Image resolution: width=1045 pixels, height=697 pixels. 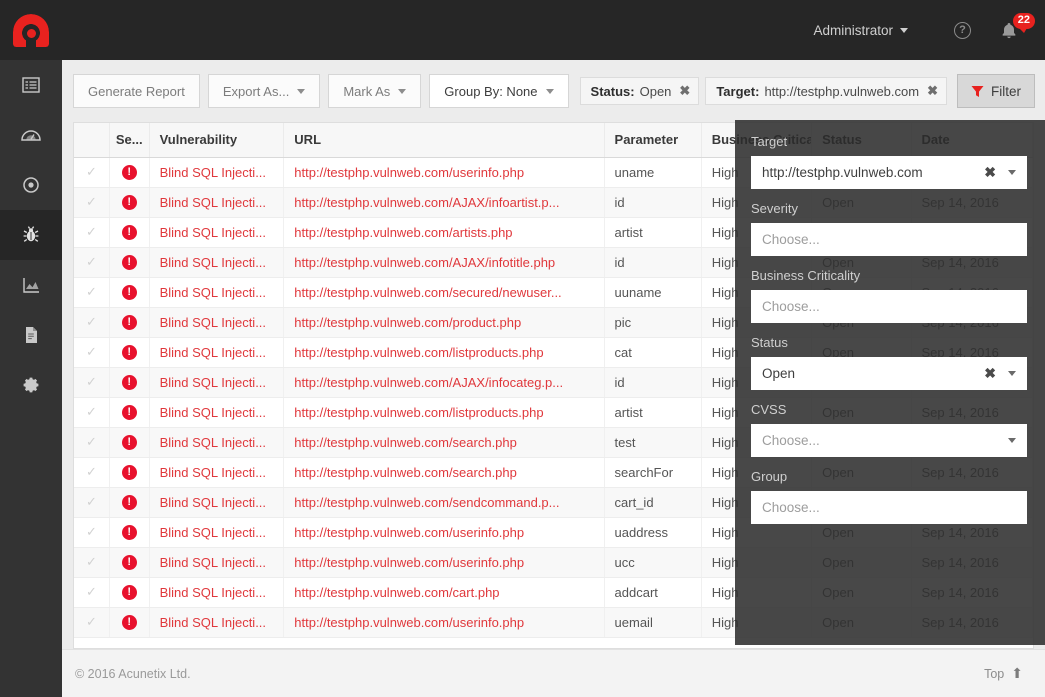 I want to click on chip-status: Status: Open ✖, so click(x=639, y=91).